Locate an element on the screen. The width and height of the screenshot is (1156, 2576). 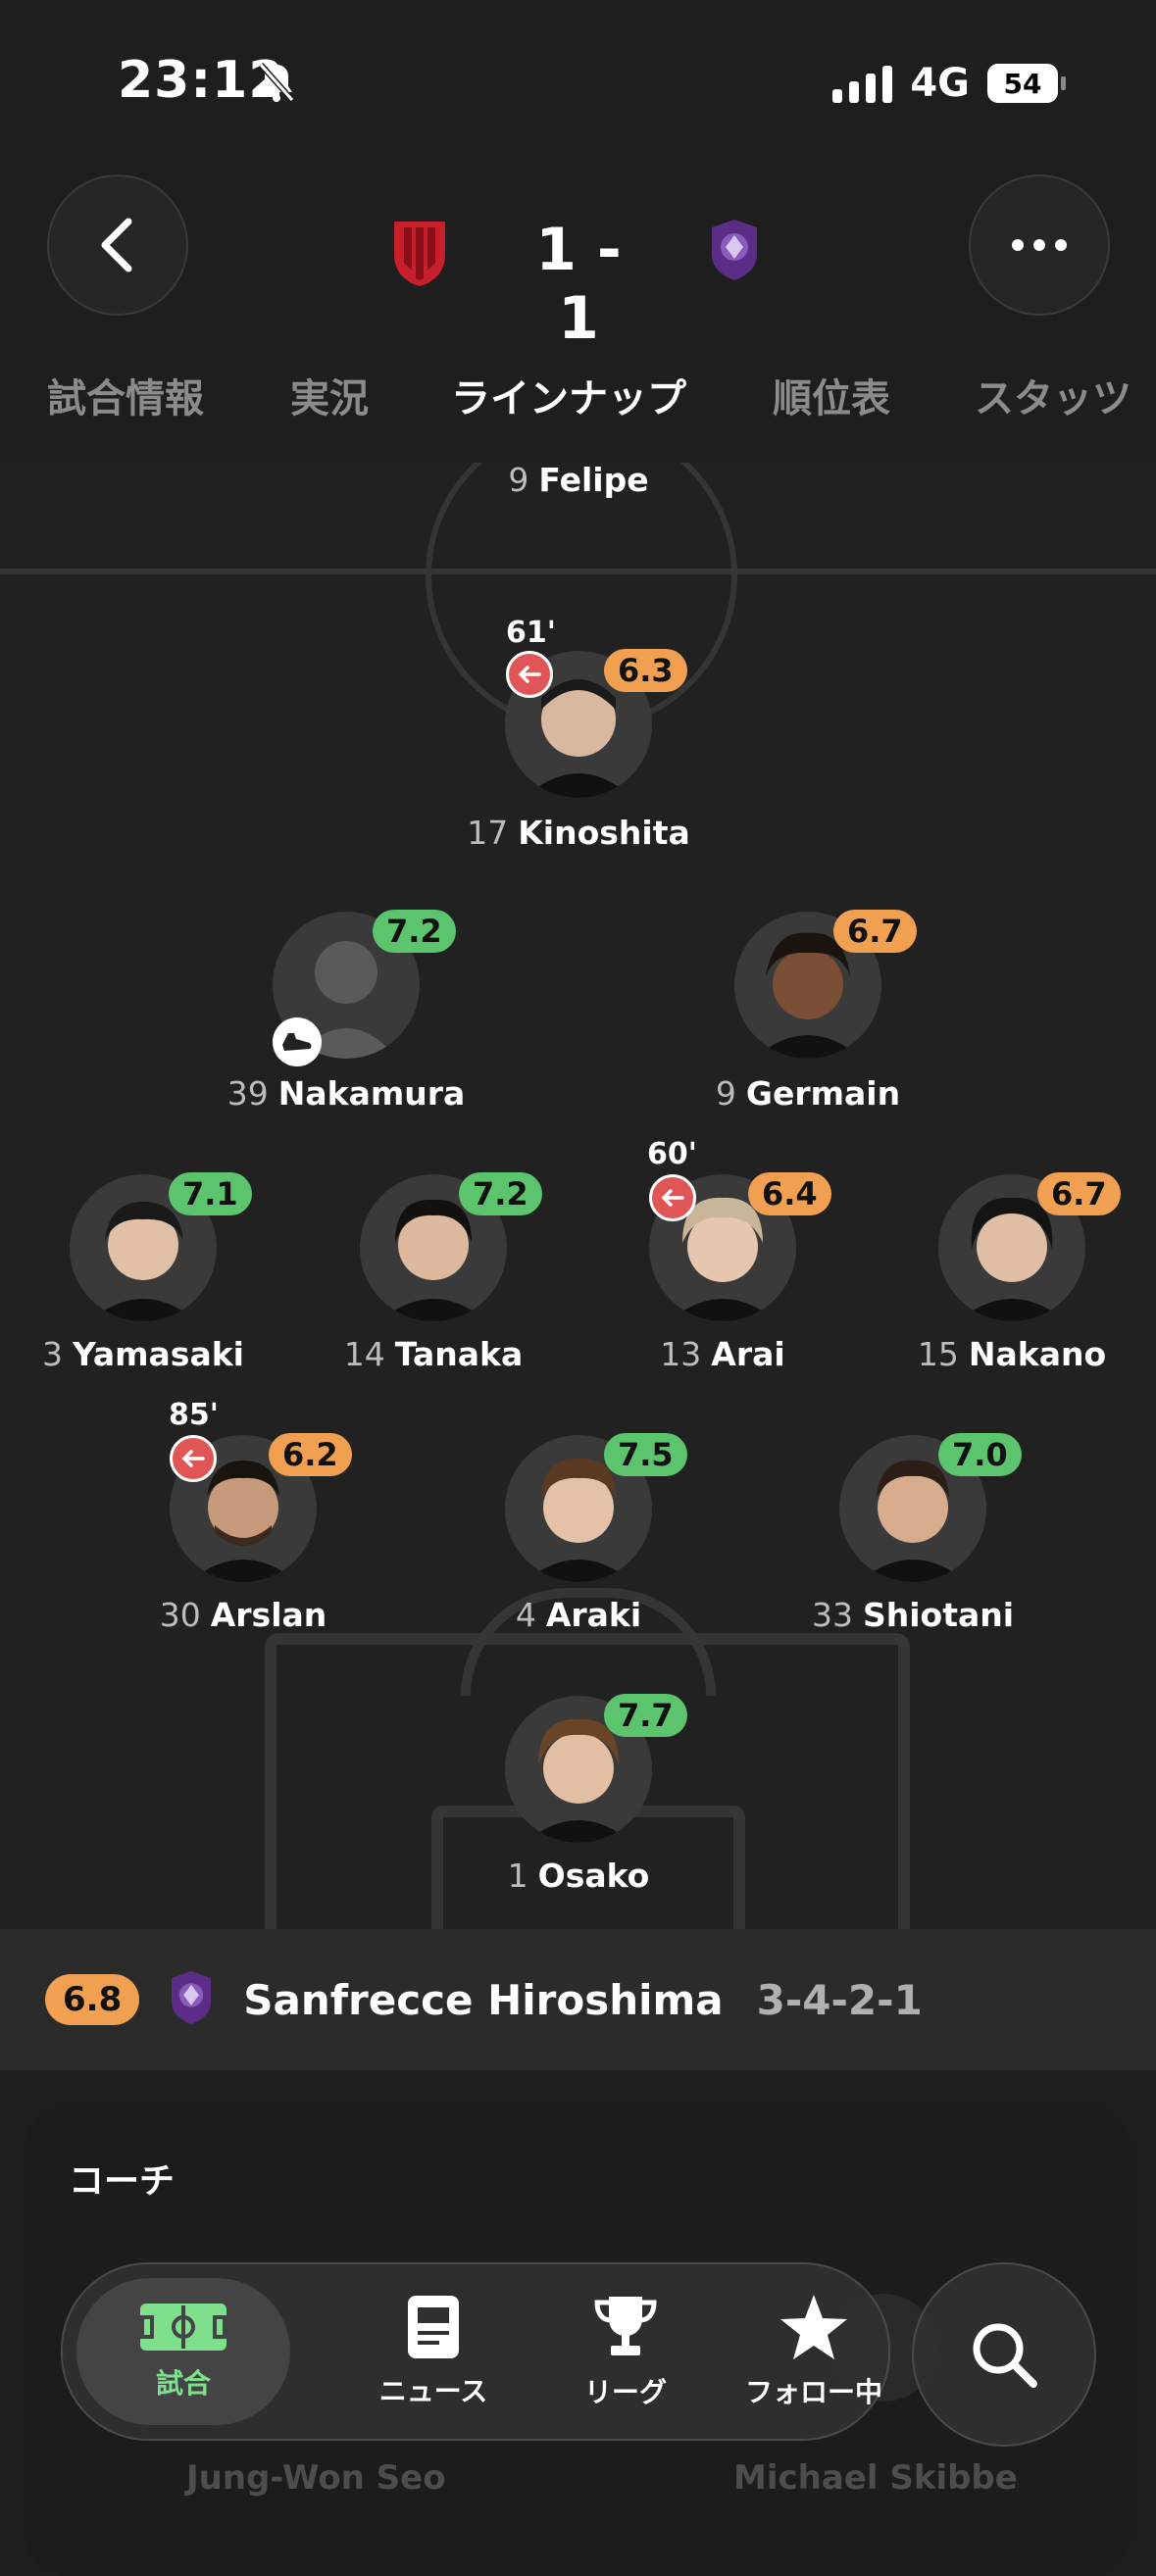
player-name: 33 Shiotani is located at coordinates (913, 1615).